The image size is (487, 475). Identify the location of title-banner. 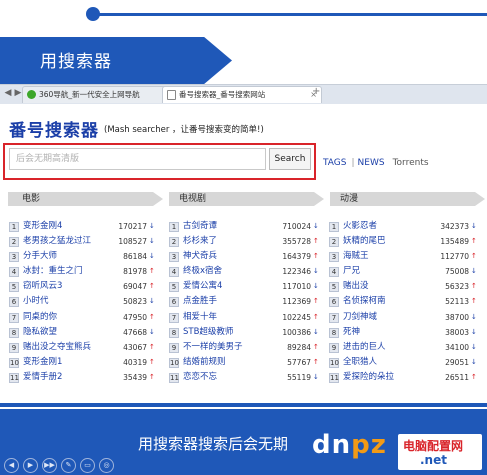
(116, 60).